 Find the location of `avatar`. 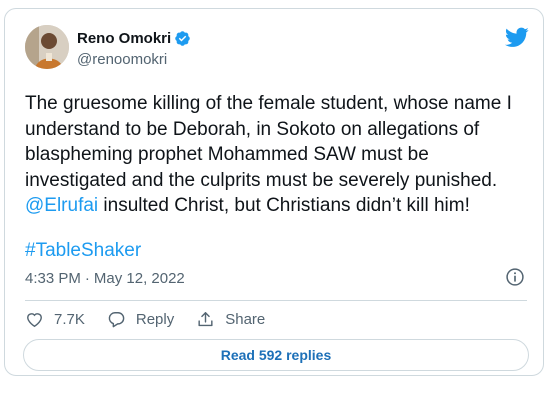

avatar is located at coordinates (47, 47).